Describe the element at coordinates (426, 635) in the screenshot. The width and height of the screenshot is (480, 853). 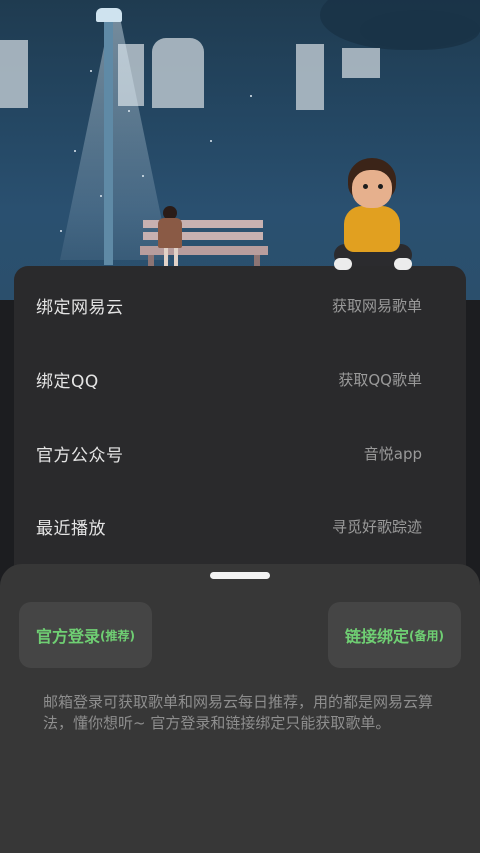
I see `button-tag: (备用)` at that location.